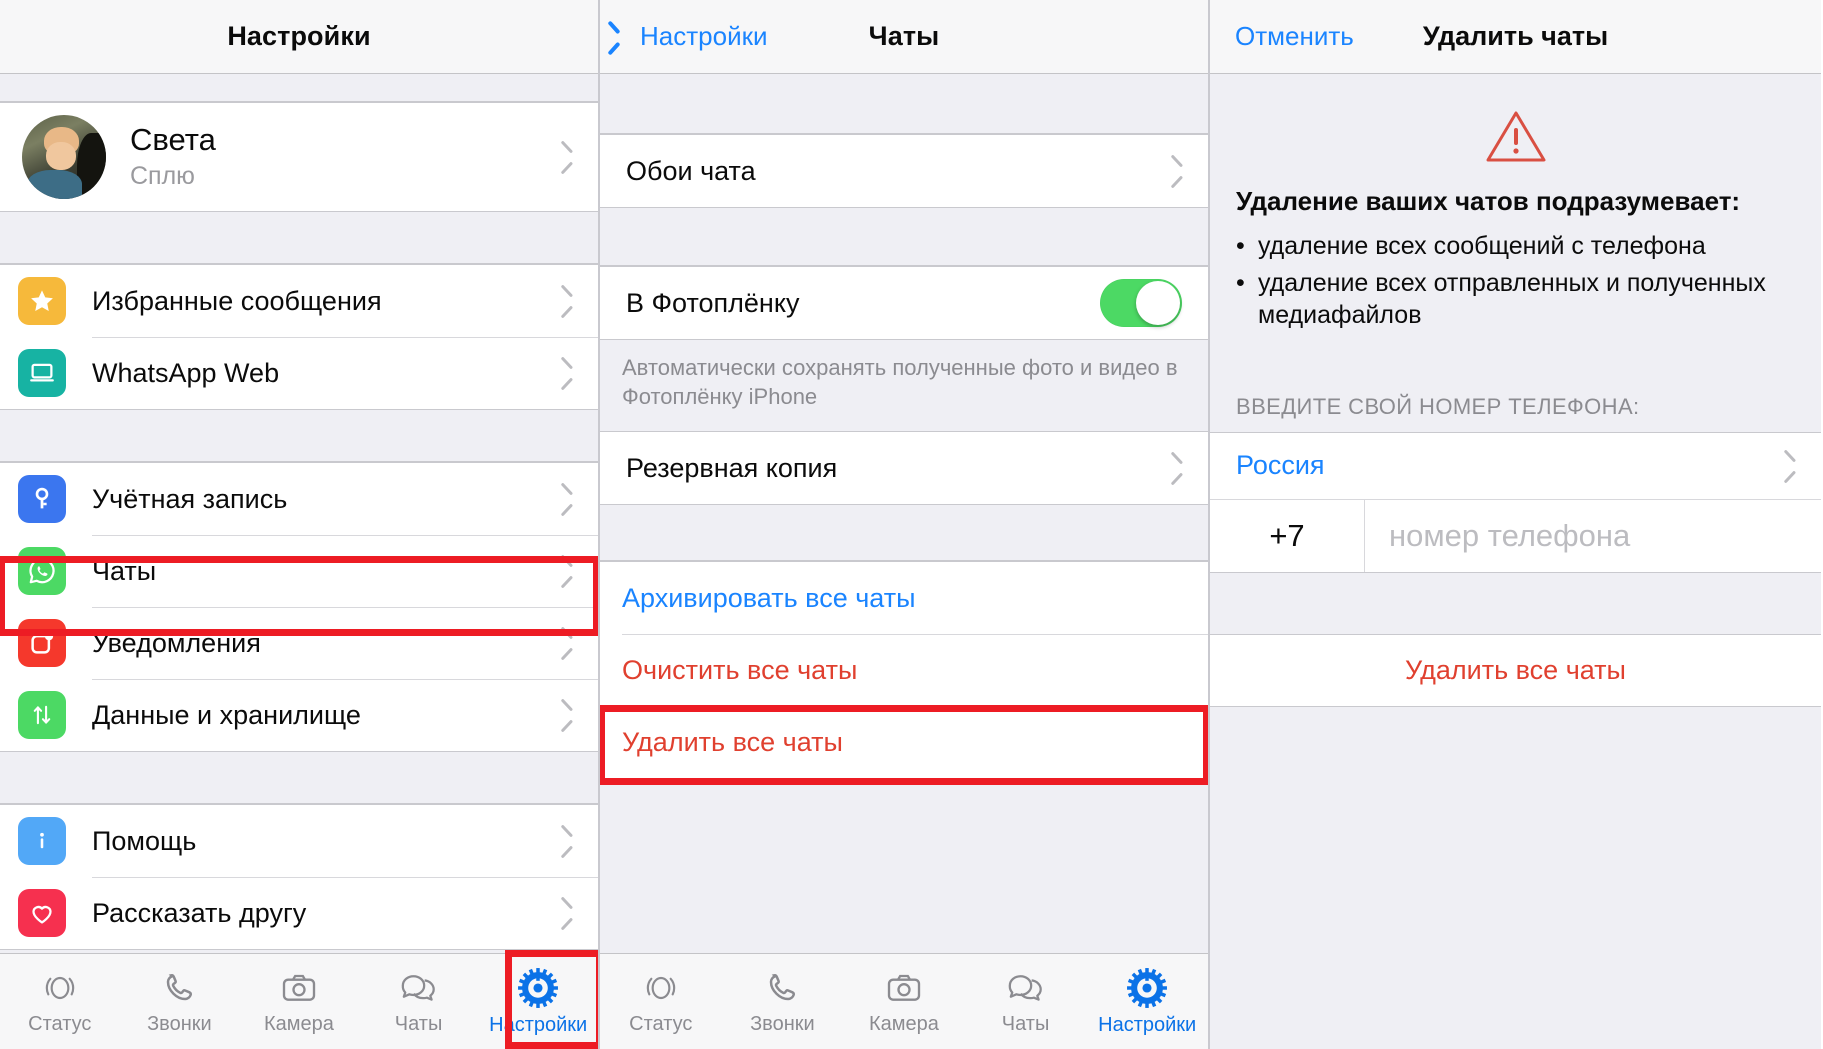 This screenshot has width=1823, height=1049. What do you see at coordinates (625, 37) in the screenshot?
I see `chevron-left-icon` at bounding box center [625, 37].